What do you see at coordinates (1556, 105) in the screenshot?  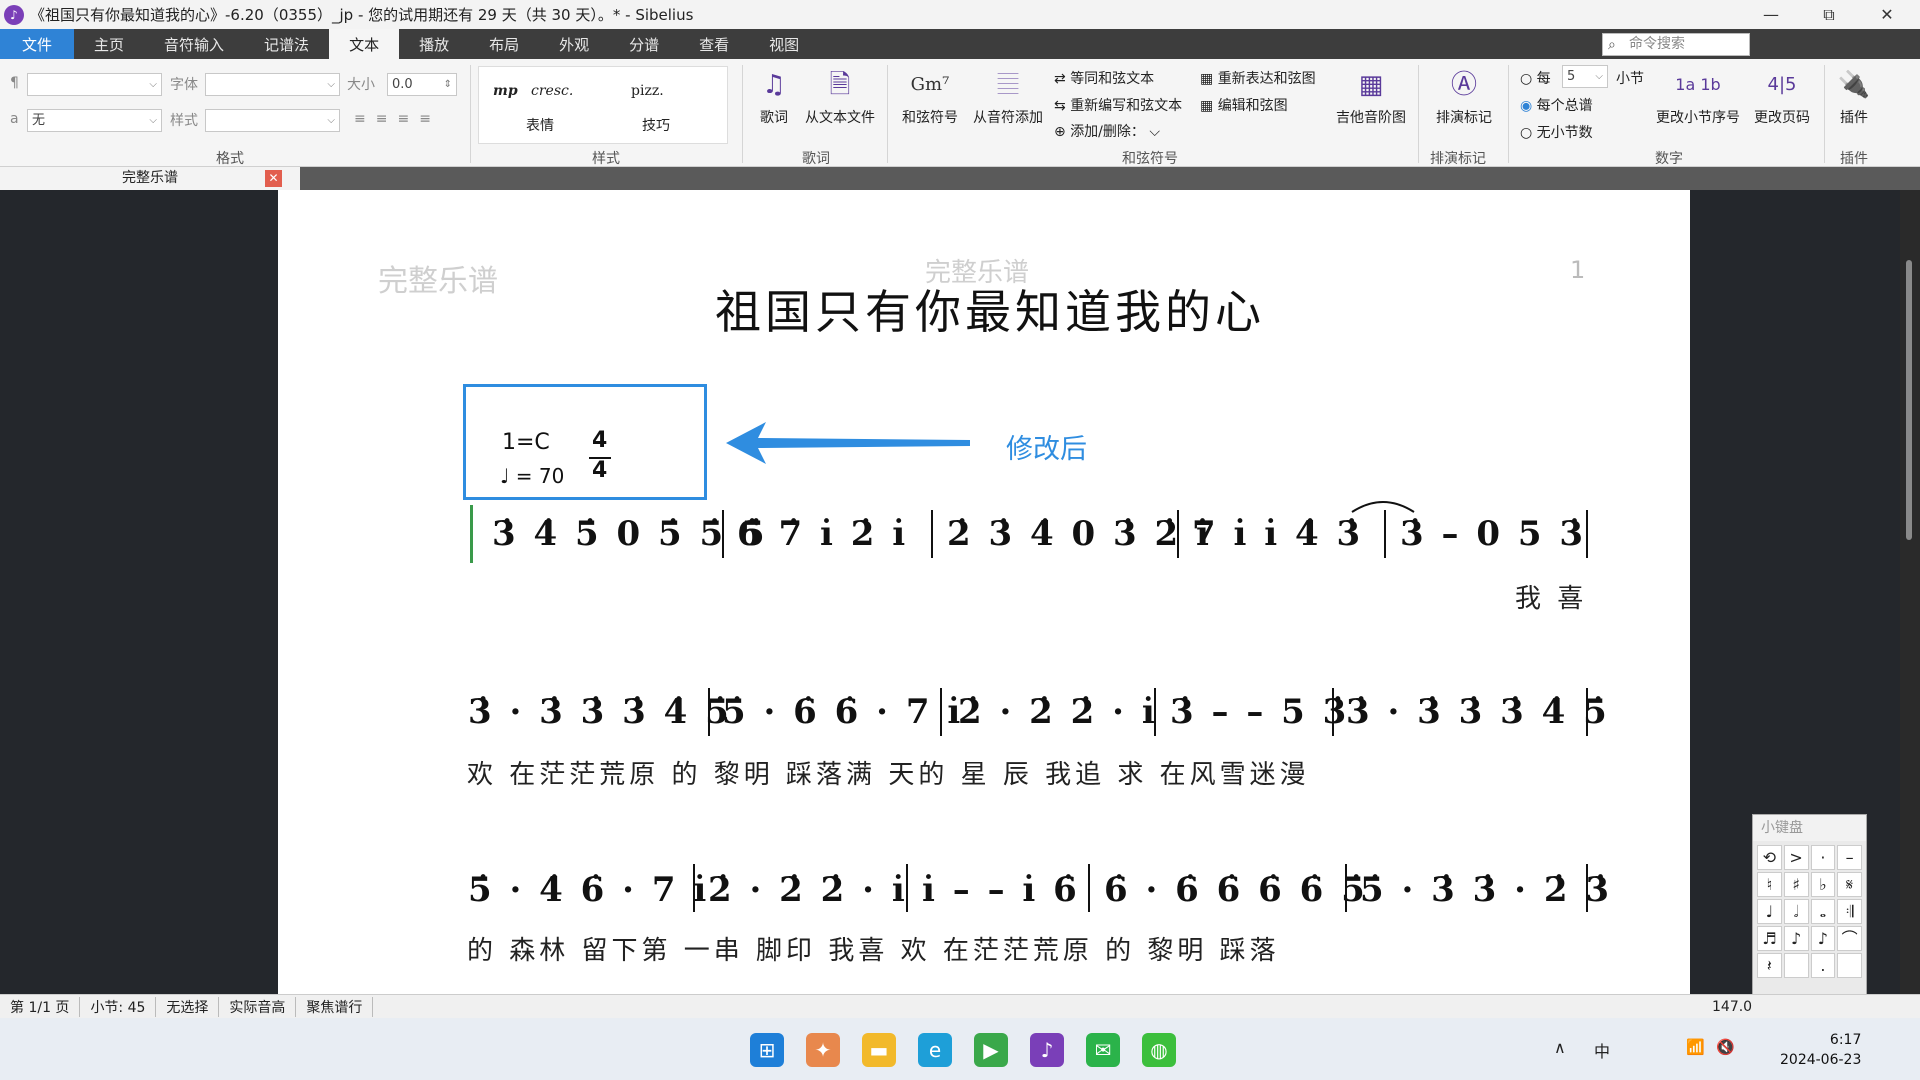 I see `radio-every-system: ◉ 每个总谱` at bounding box center [1556, 105].